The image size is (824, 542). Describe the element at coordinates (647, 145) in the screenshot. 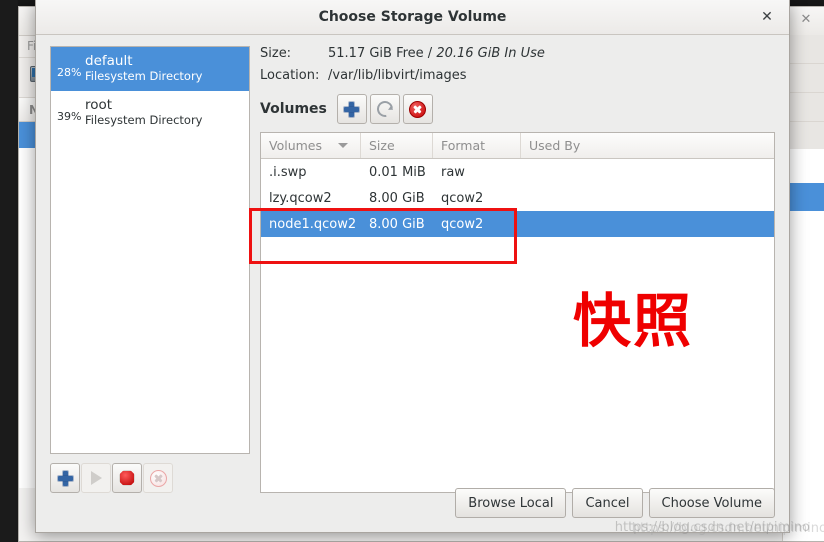

I see `column-header-used-by: Used By` at that location.